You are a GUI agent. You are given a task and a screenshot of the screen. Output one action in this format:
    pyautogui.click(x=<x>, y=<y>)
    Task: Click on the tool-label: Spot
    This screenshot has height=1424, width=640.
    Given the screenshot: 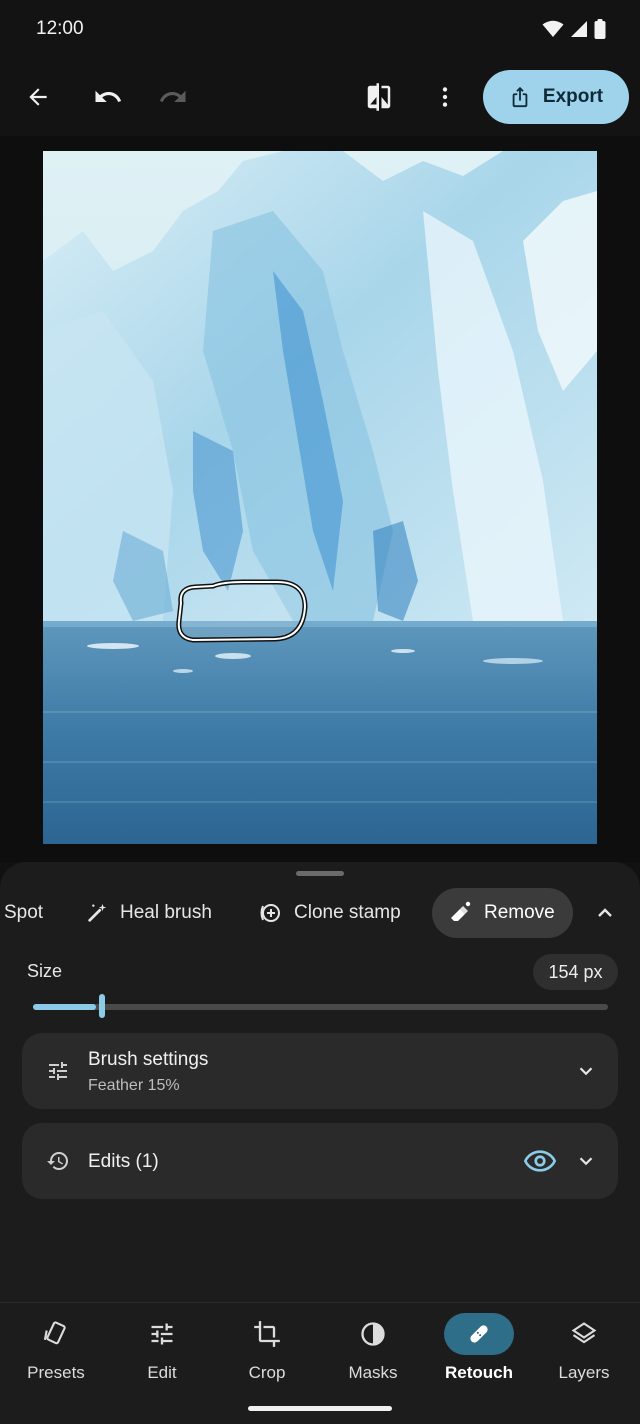 What is the action you would take?
    pyautogui.click(x=24, y=912)
    